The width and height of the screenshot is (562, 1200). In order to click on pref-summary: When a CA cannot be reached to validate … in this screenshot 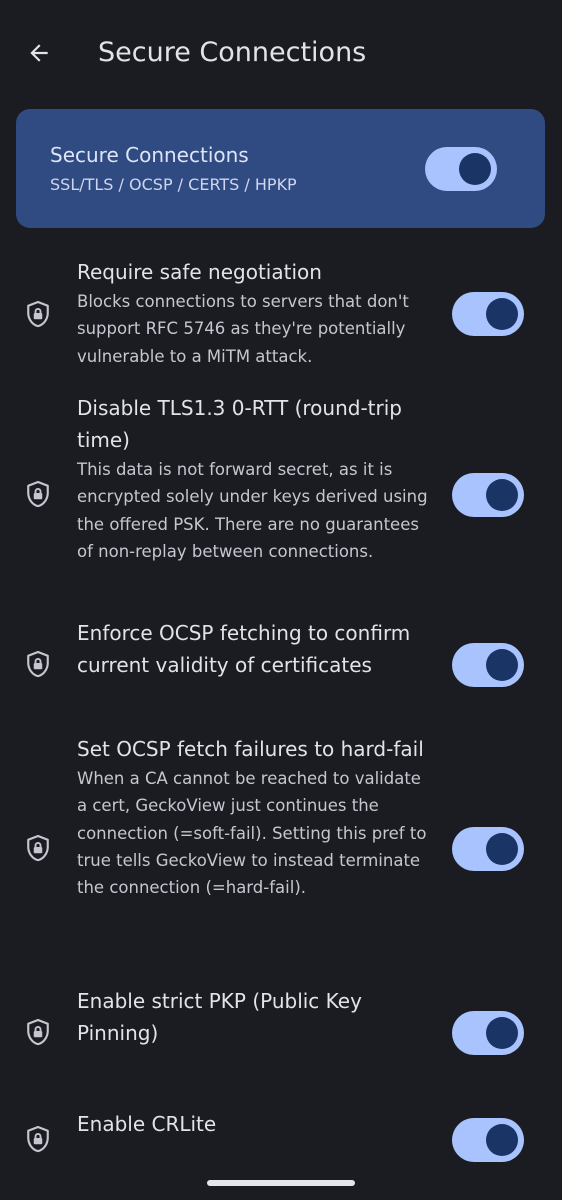, I will do `click(252, 833)`.